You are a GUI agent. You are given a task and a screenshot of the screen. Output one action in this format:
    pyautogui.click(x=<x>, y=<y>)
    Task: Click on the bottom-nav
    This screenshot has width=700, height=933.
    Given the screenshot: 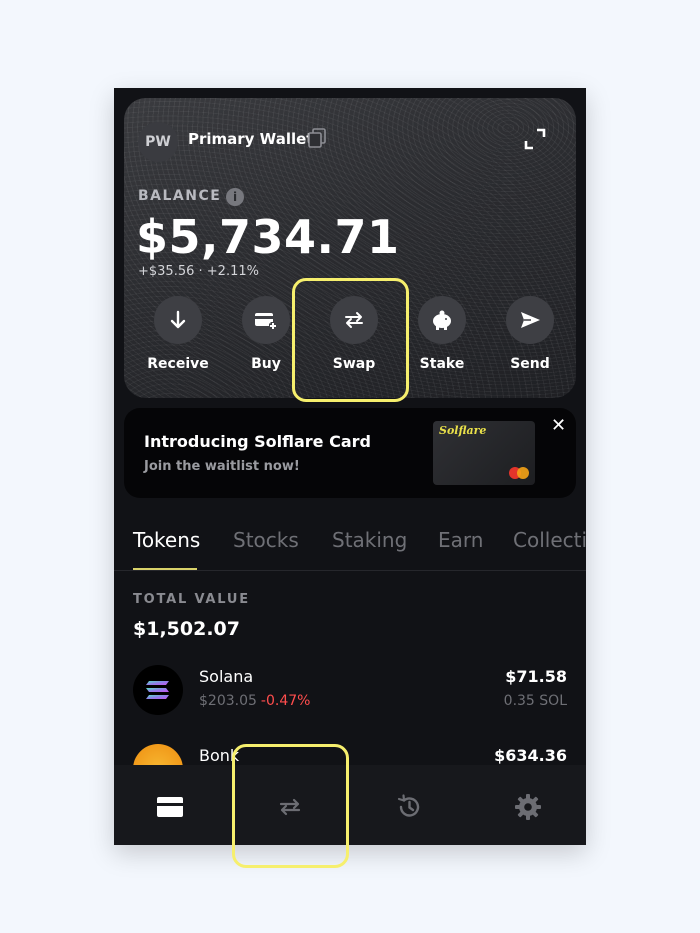 What is the action you would take?
    pyautogui.click(x=350, y=805)
    